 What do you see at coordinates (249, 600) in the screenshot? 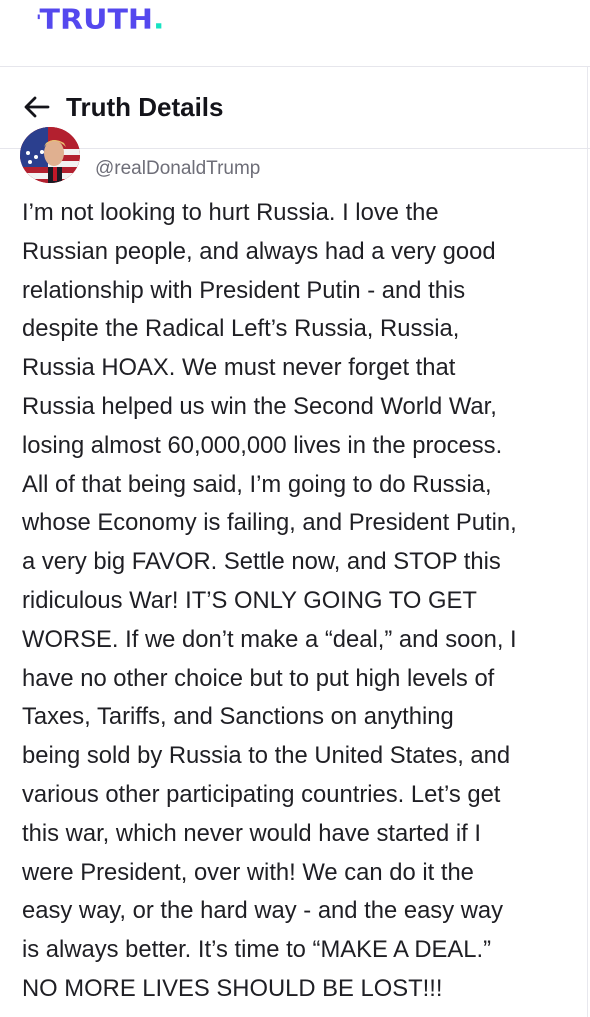
I see `post-text-line: ridiculous War! IT’S ONLY GOING TO GET` at bounding box center [249, 600].